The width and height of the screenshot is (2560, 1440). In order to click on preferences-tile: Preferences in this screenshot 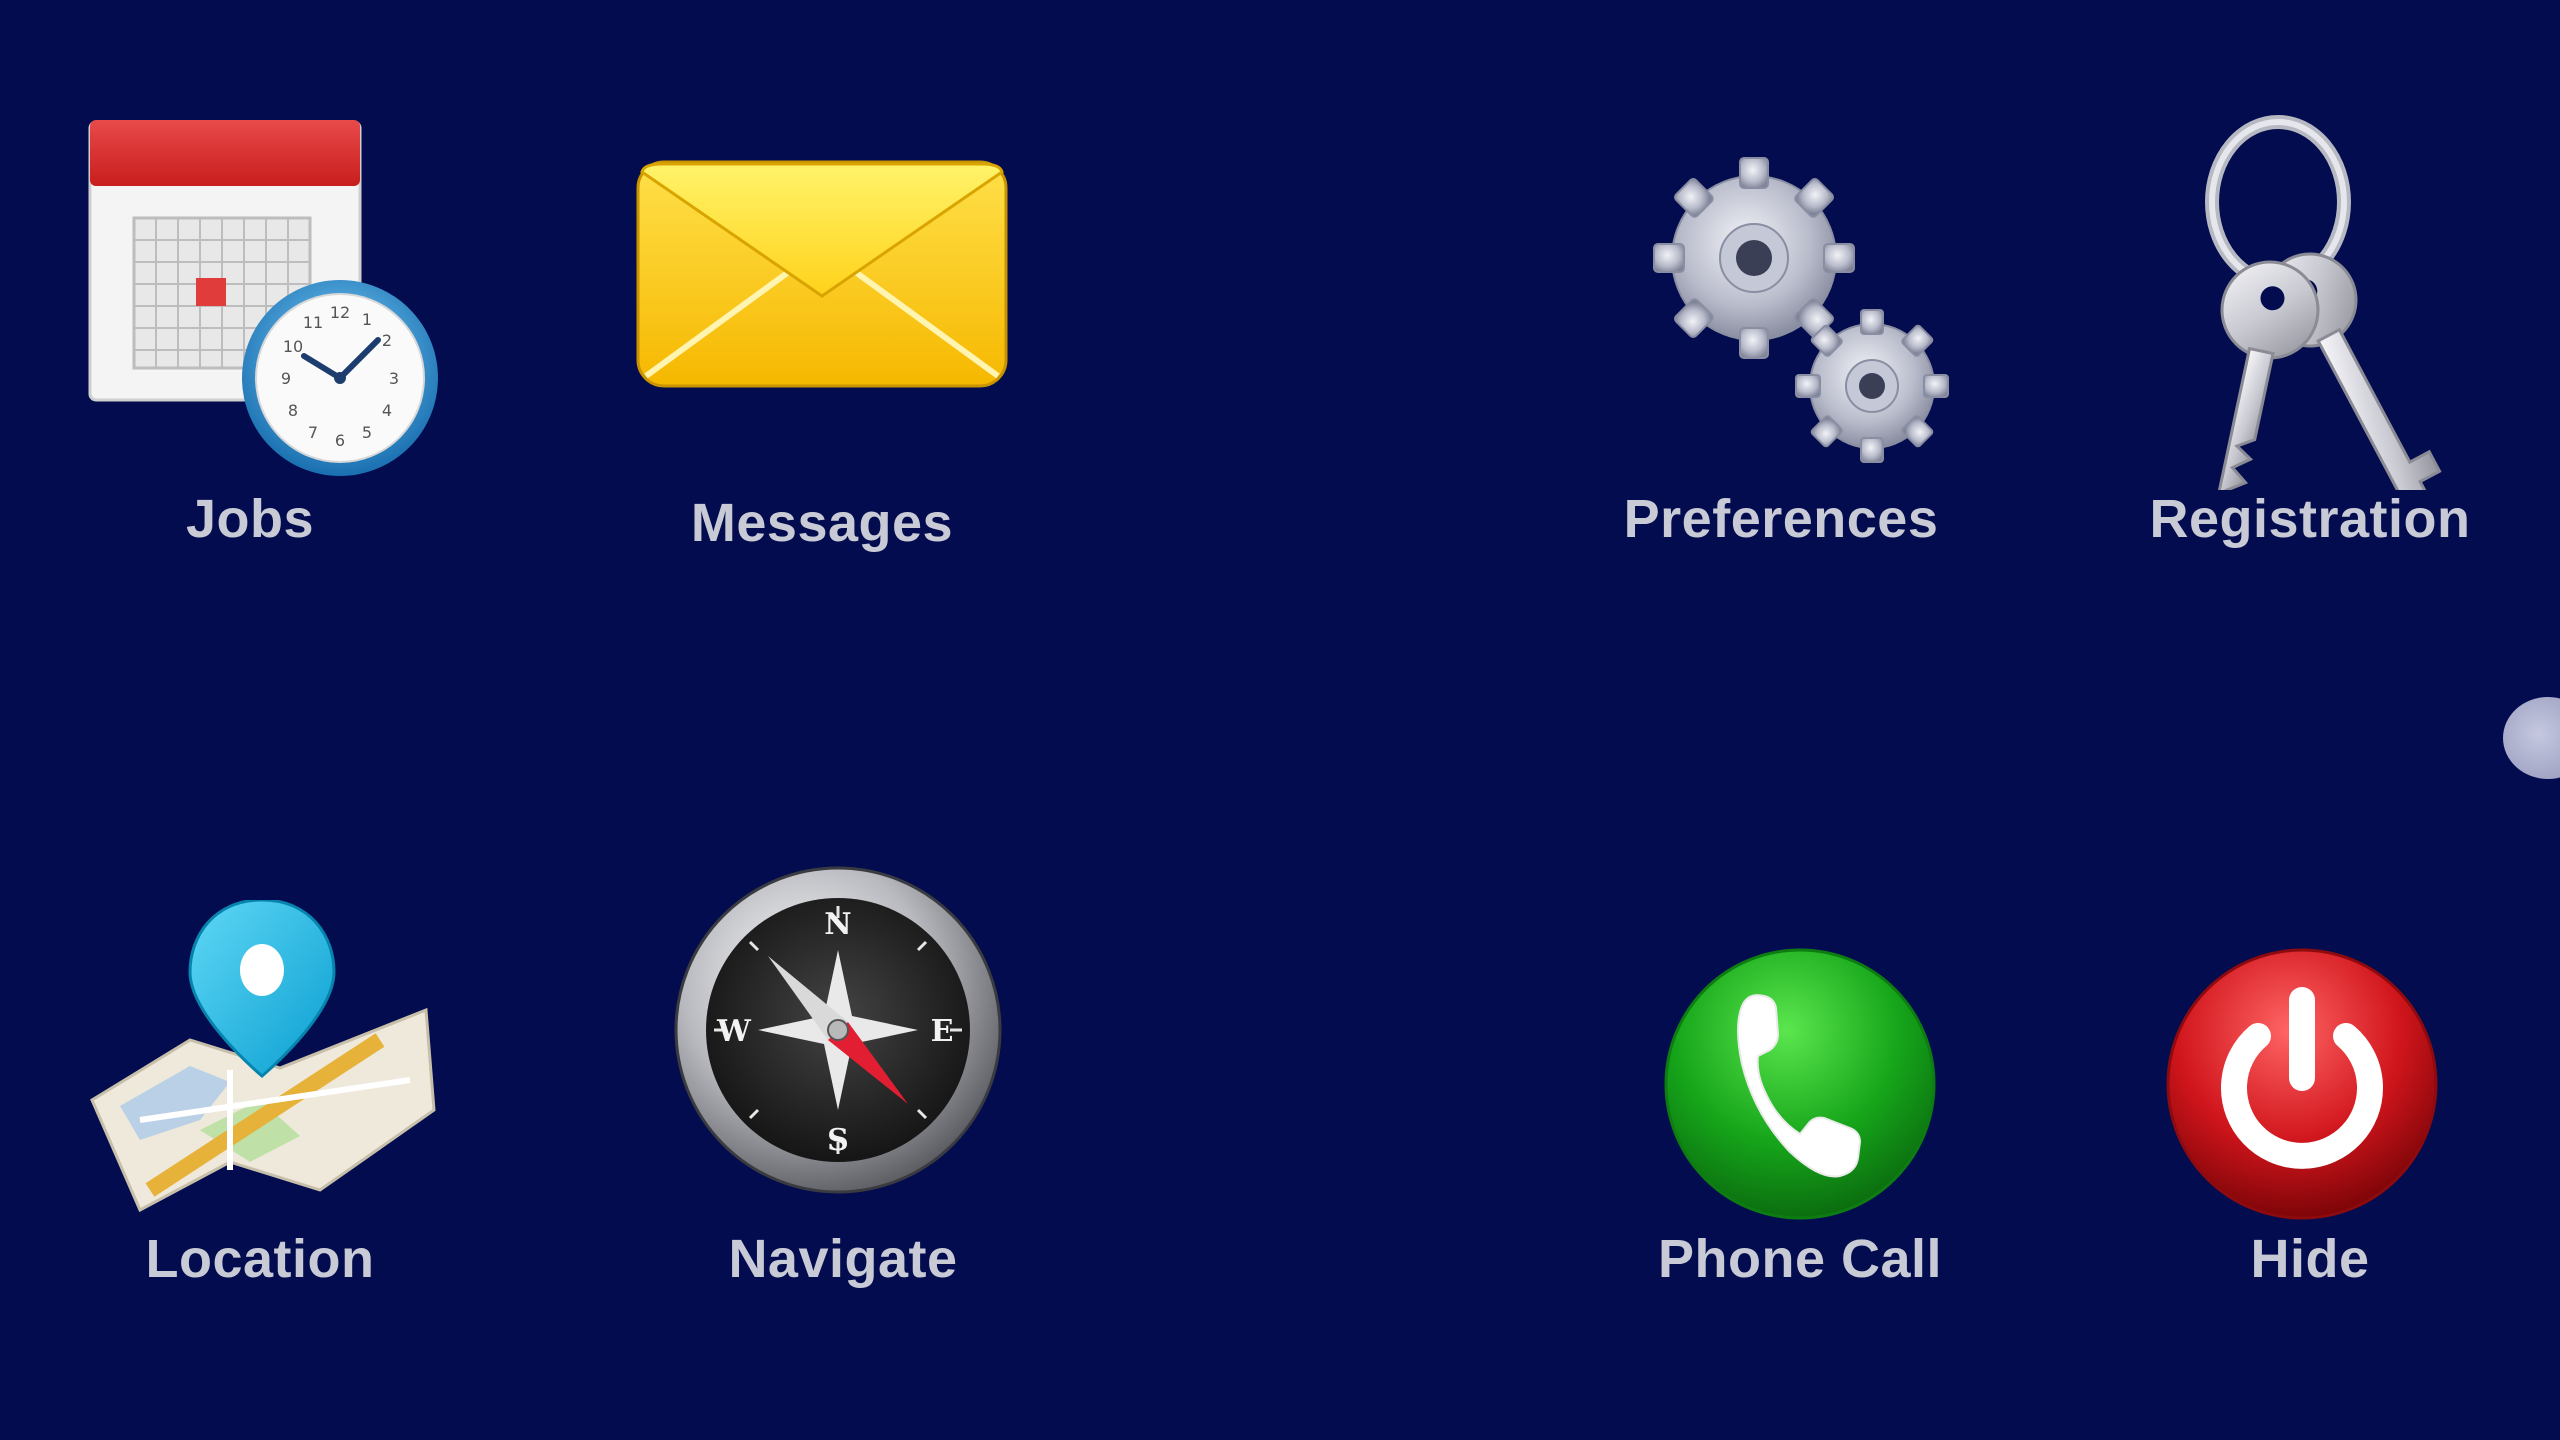, I will do `click(1786, 360)`.